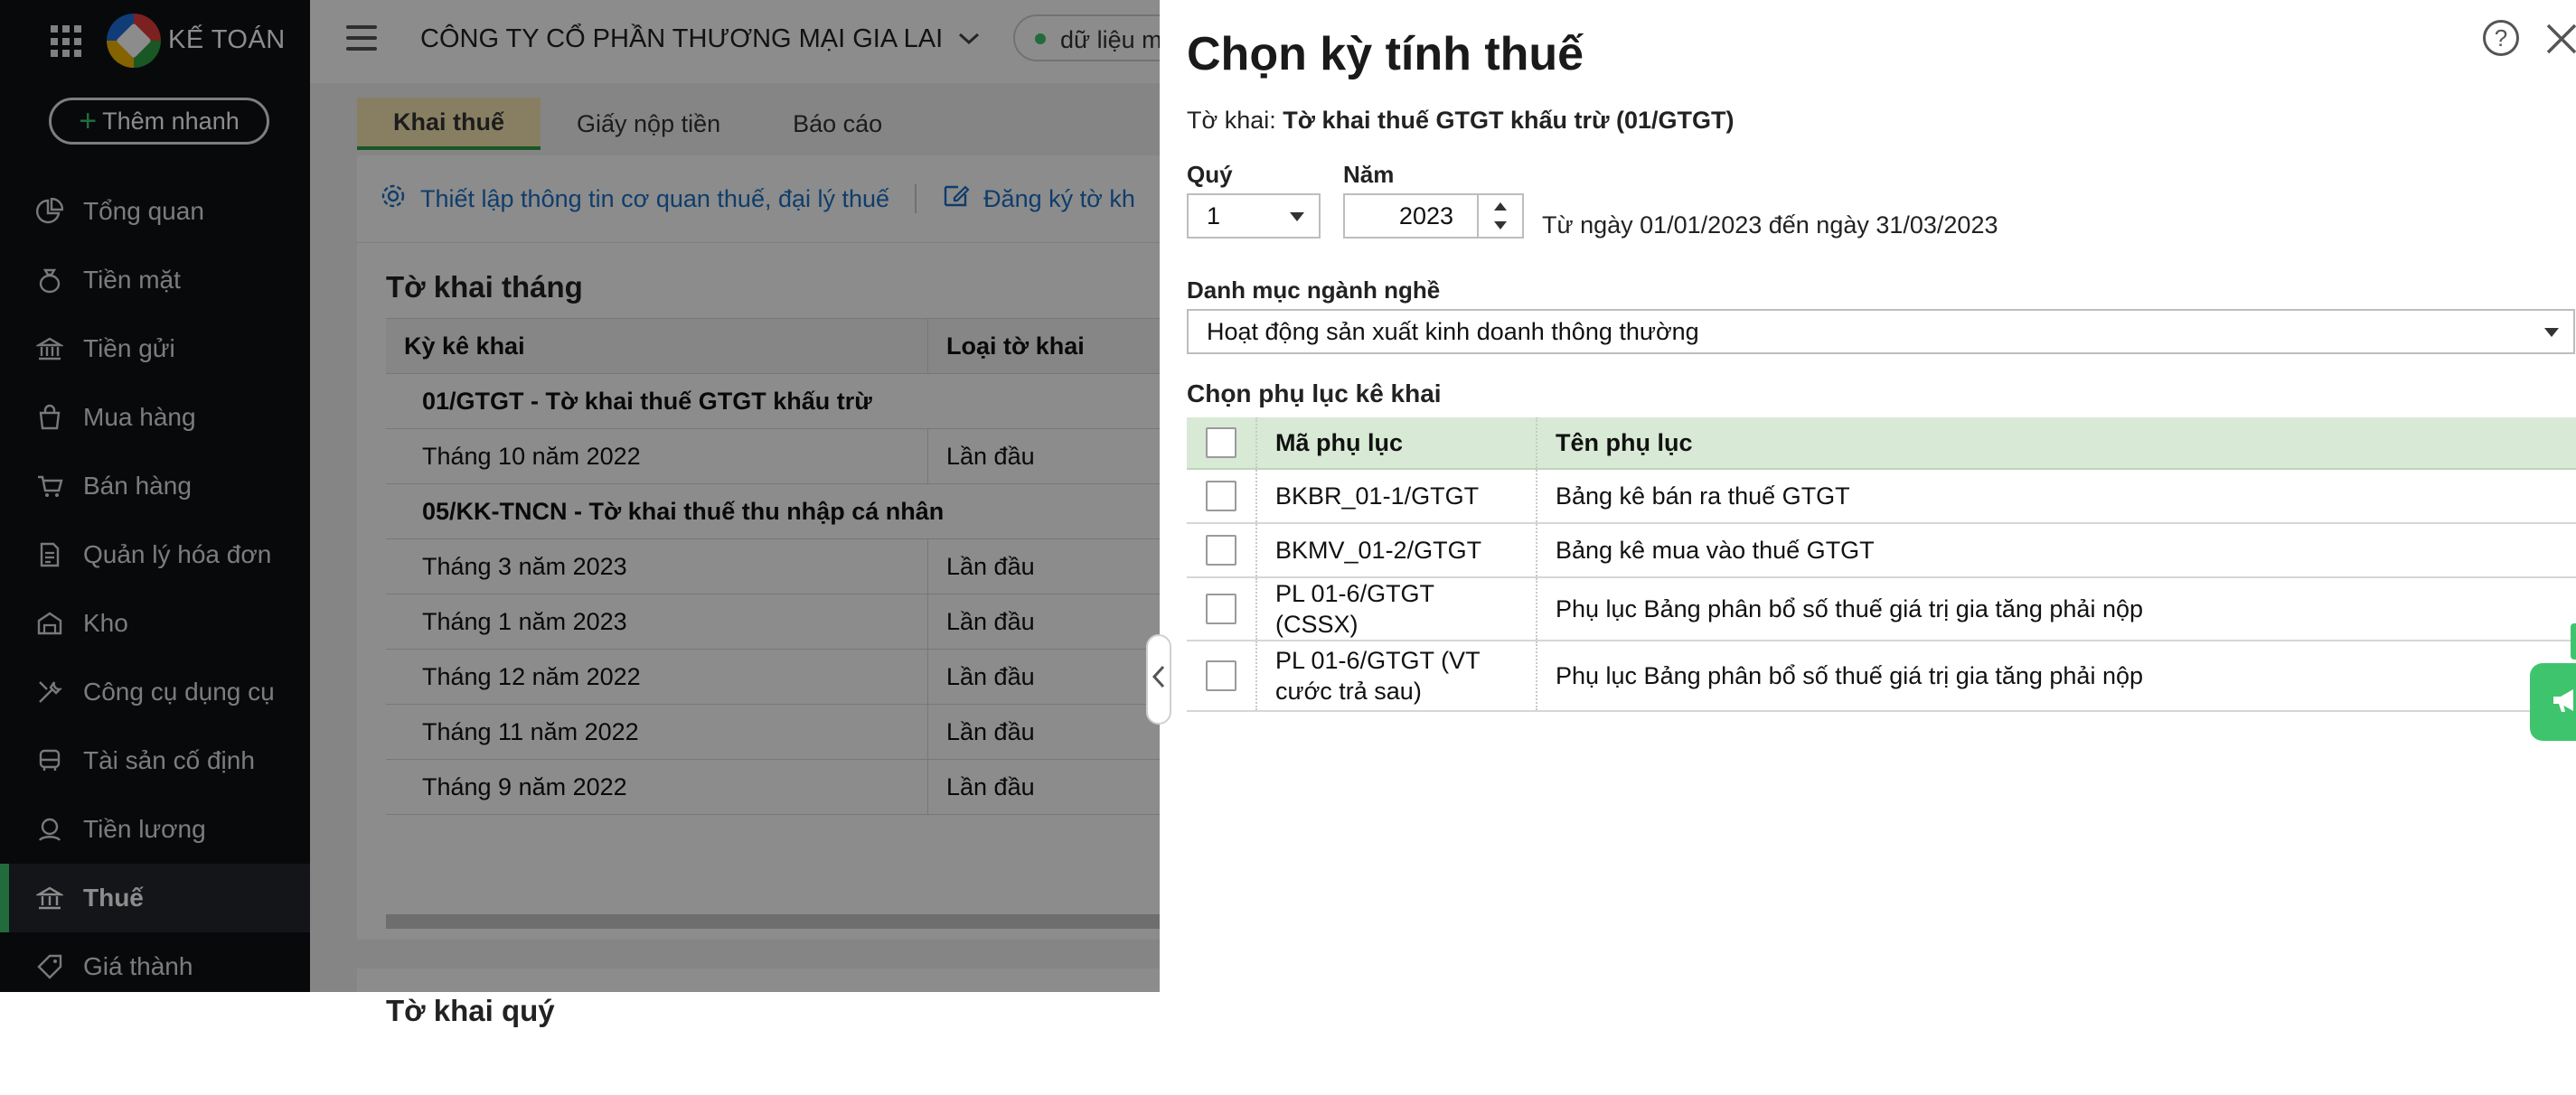  I want to click on appendix-code: PL 01-6/GTGT (CSSX), so click(1397, 609).